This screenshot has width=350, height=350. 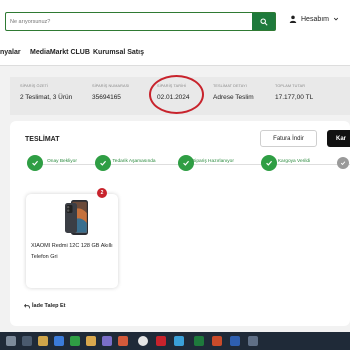 I want to click on account-menu: Hesabım, so click(x=314, y=19).